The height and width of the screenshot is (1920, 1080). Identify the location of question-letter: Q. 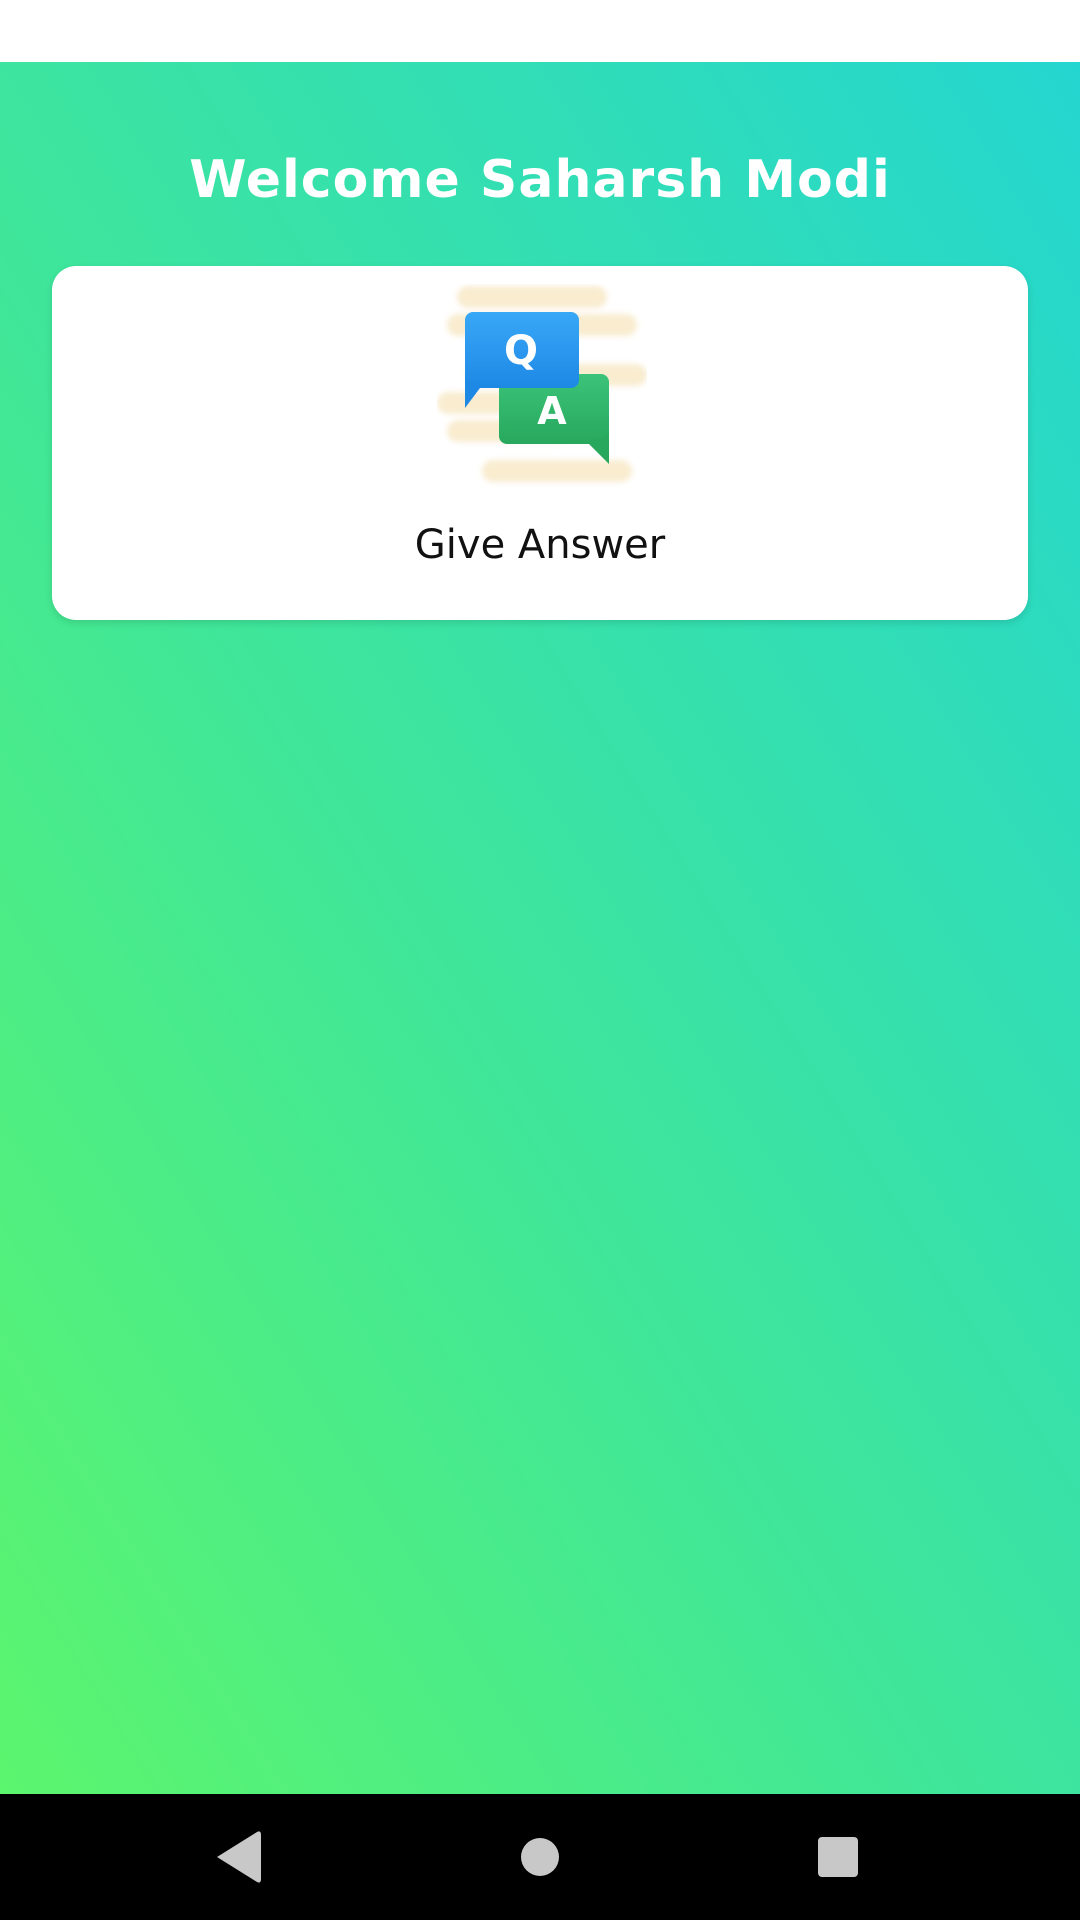
(521, 351).